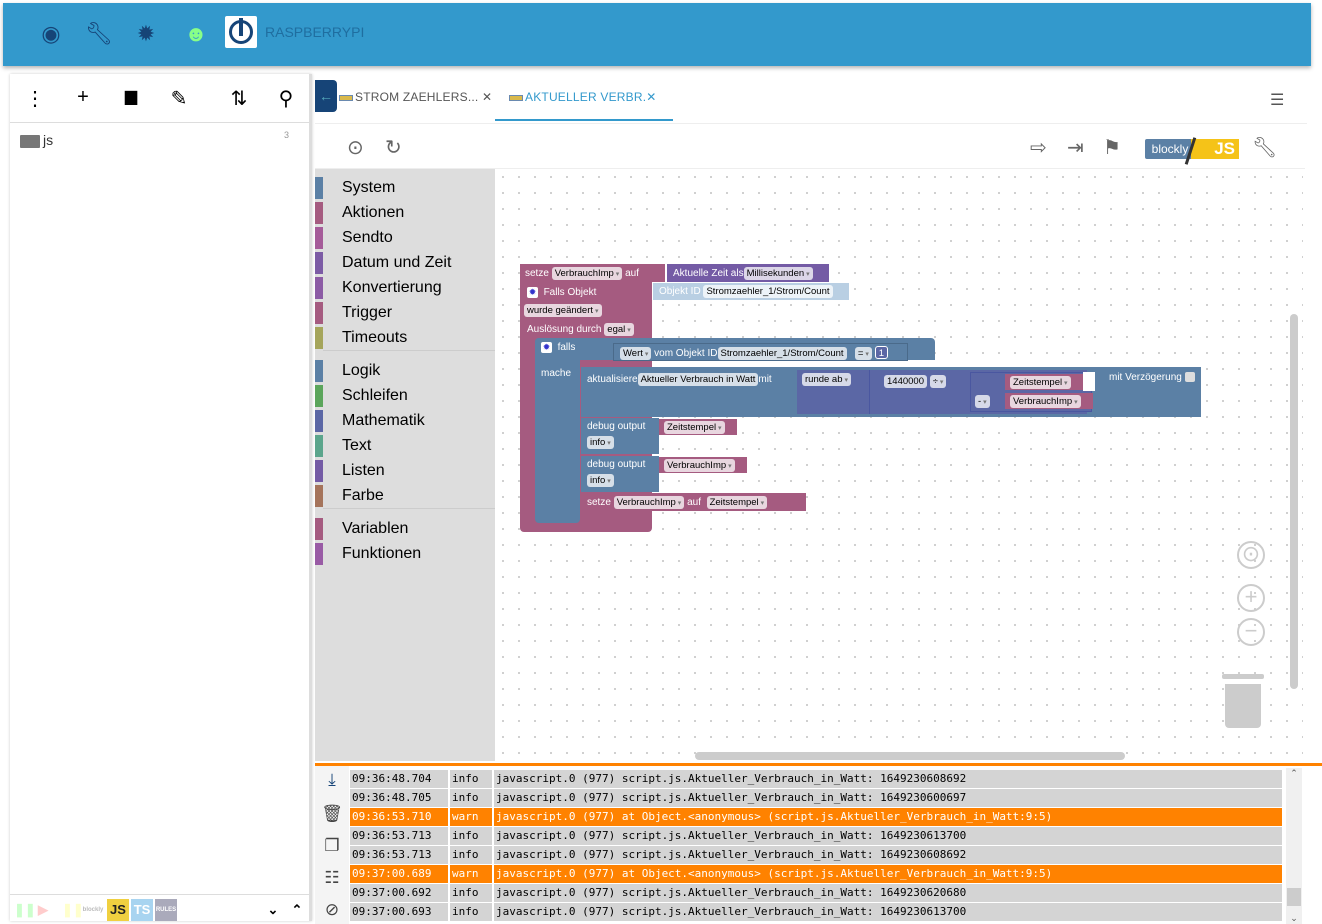 The width and height of the screenshot is (1322, 924). What do you see at coordinates (179, 98) in the screenshot?
I see `edit-icon: ✎` at bounding box center [179, 98].